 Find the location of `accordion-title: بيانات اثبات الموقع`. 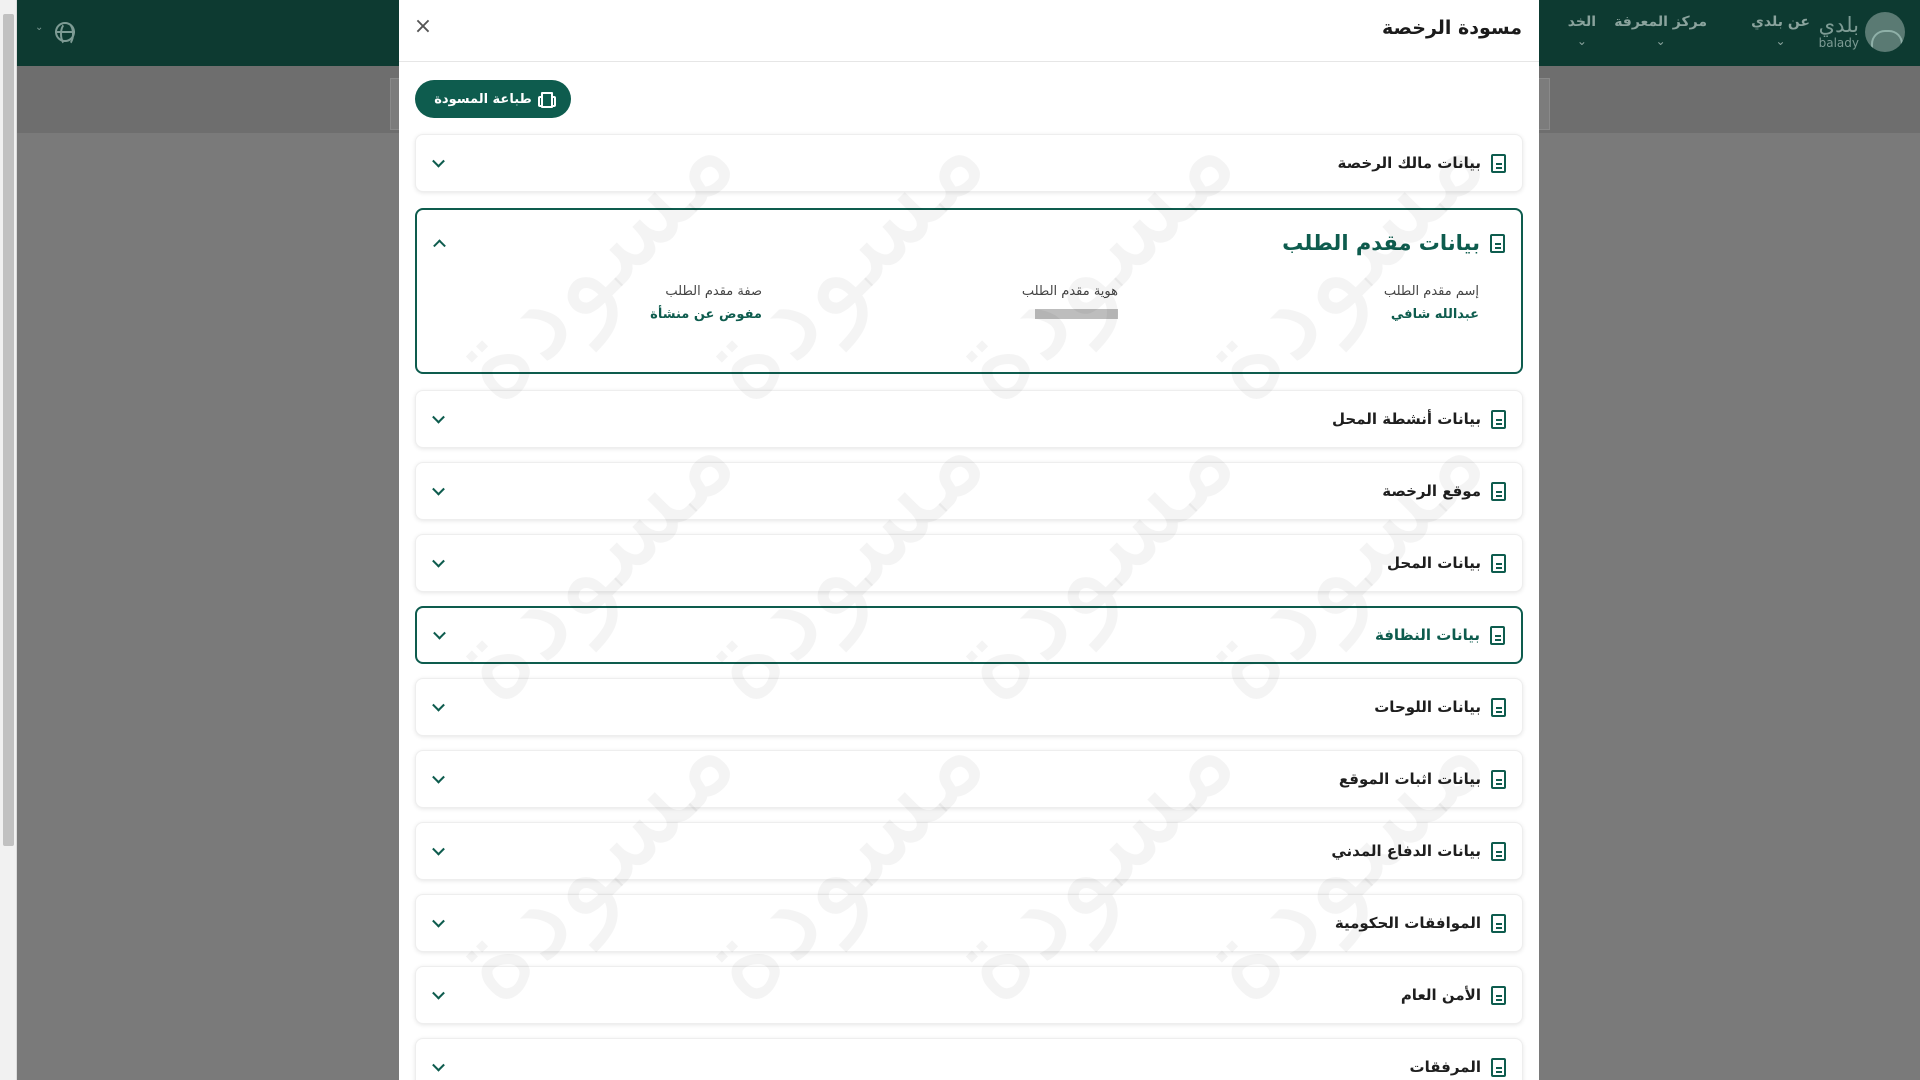

accordion-title: بيانات اثبات الموقع is located at coordinates (1409, 779).